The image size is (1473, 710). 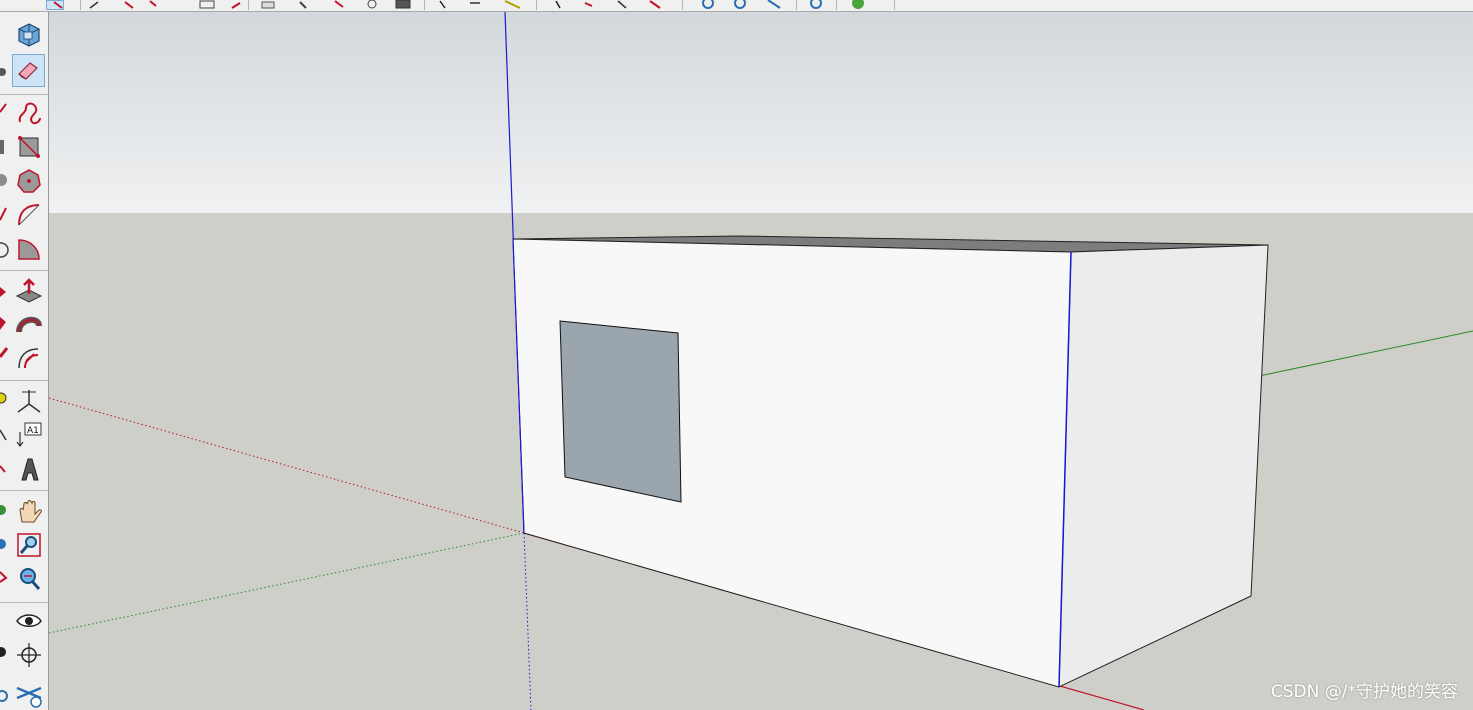 I want to click on freehand-icon, so click(x=29, y=113).